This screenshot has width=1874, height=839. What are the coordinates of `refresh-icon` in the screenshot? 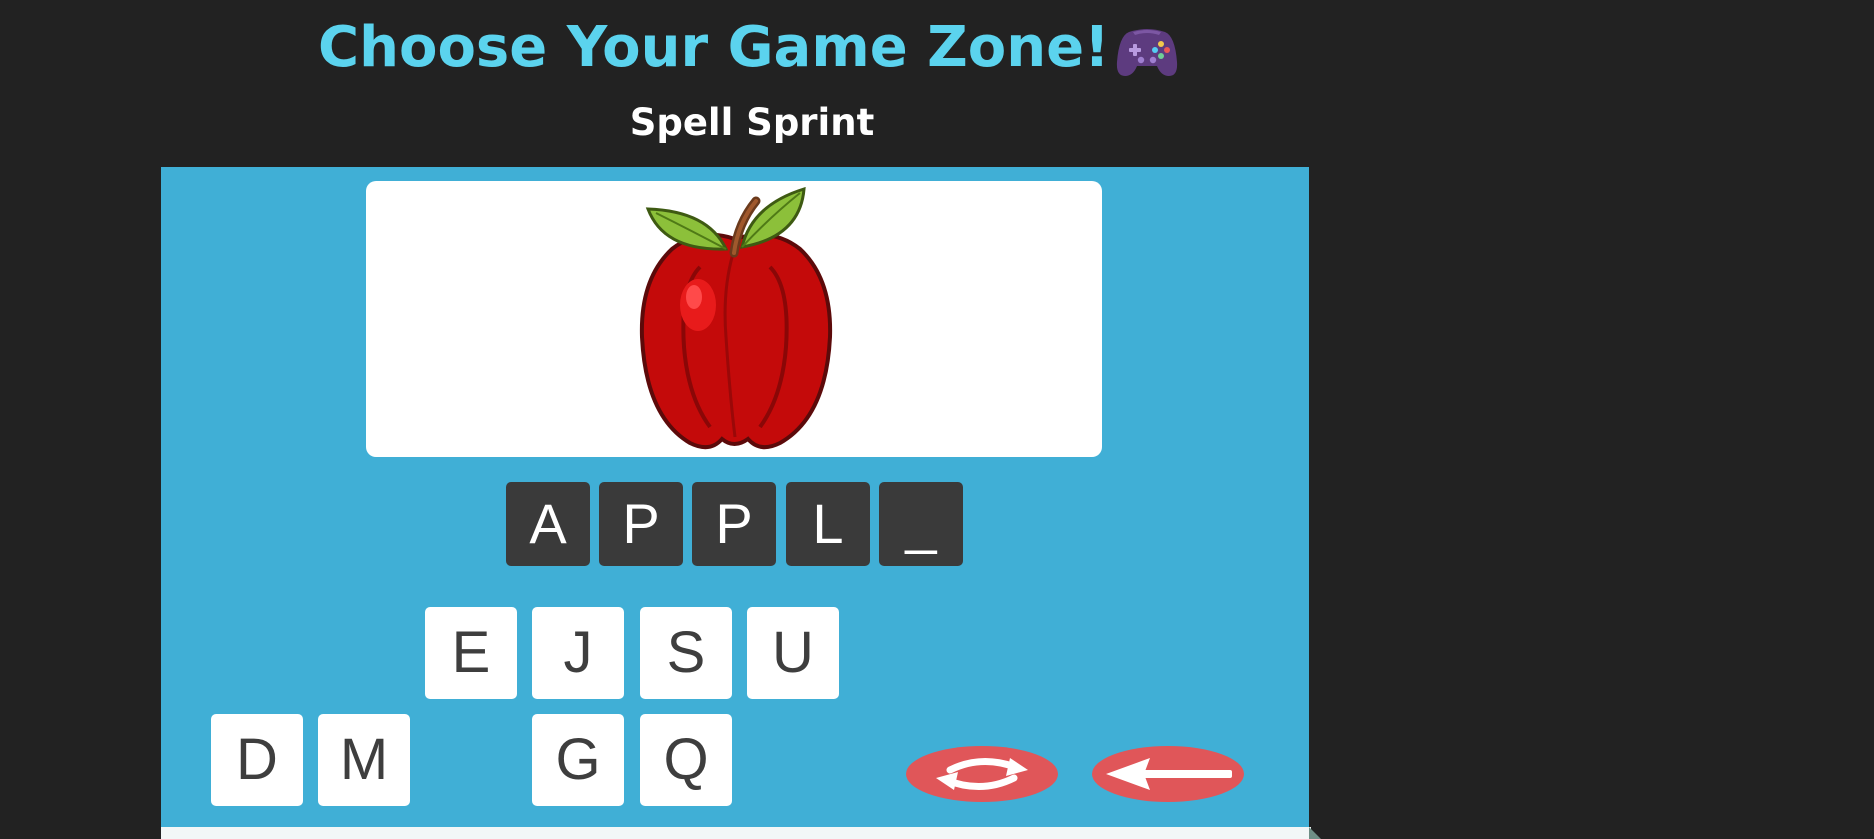 It's located at (982, 774).